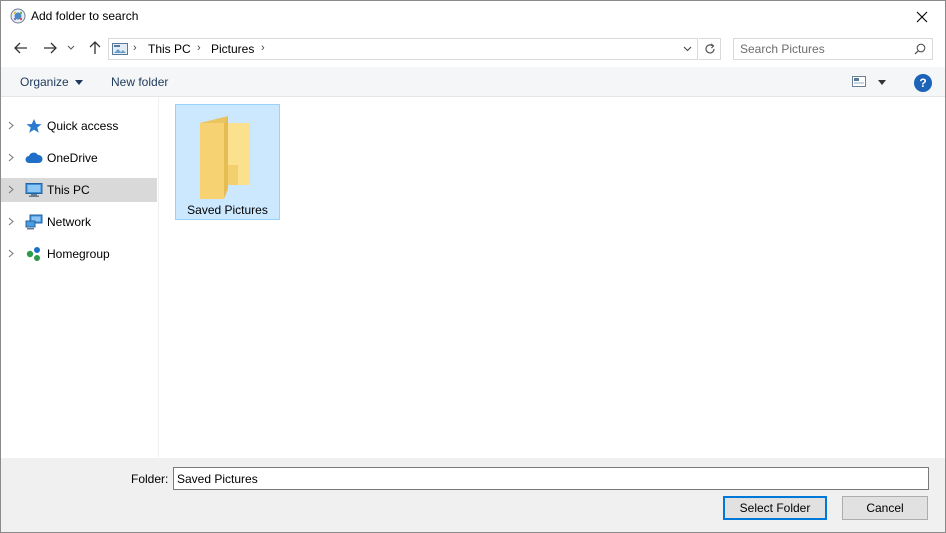 Image resolution: width=946 pixels, height=533 pixels. I want to click on up-button, so click(95, 48).